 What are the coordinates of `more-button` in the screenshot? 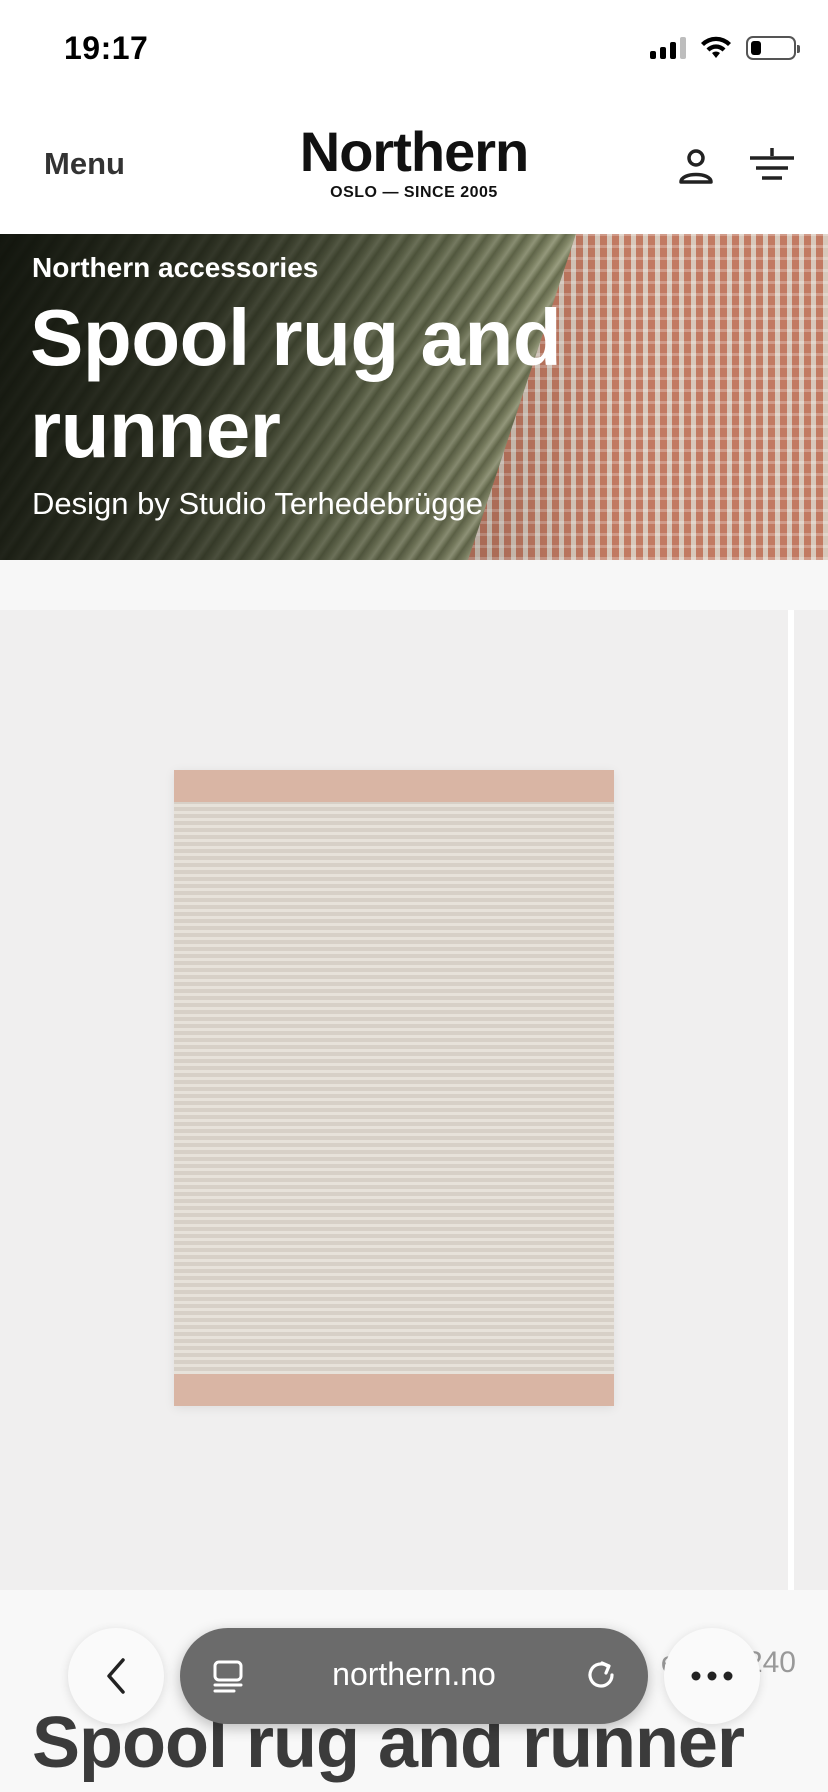 It's located at (712, 1676).